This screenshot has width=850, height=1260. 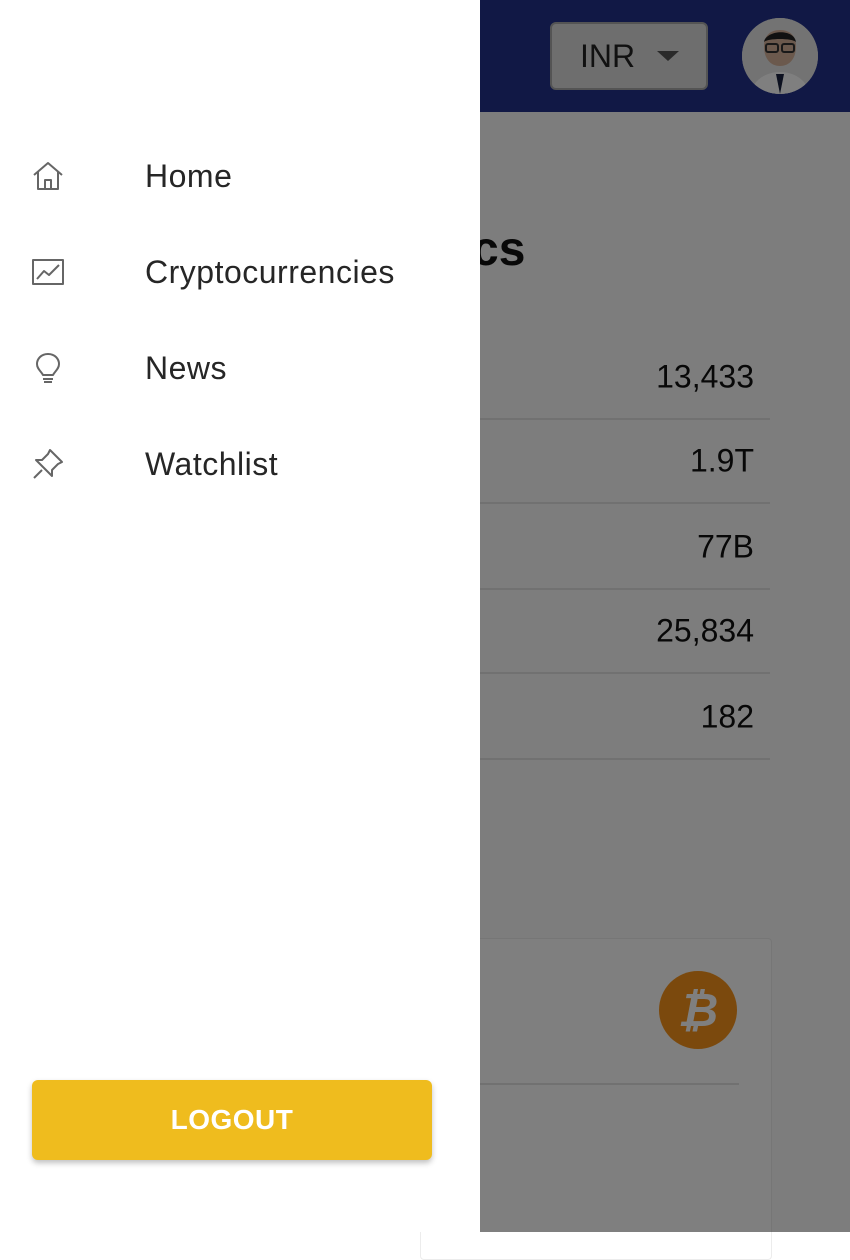 What do you see at coordinates (240, 176) in the screenshot?
I see `nav-item-home: Home` at bounding box center [240, 176].